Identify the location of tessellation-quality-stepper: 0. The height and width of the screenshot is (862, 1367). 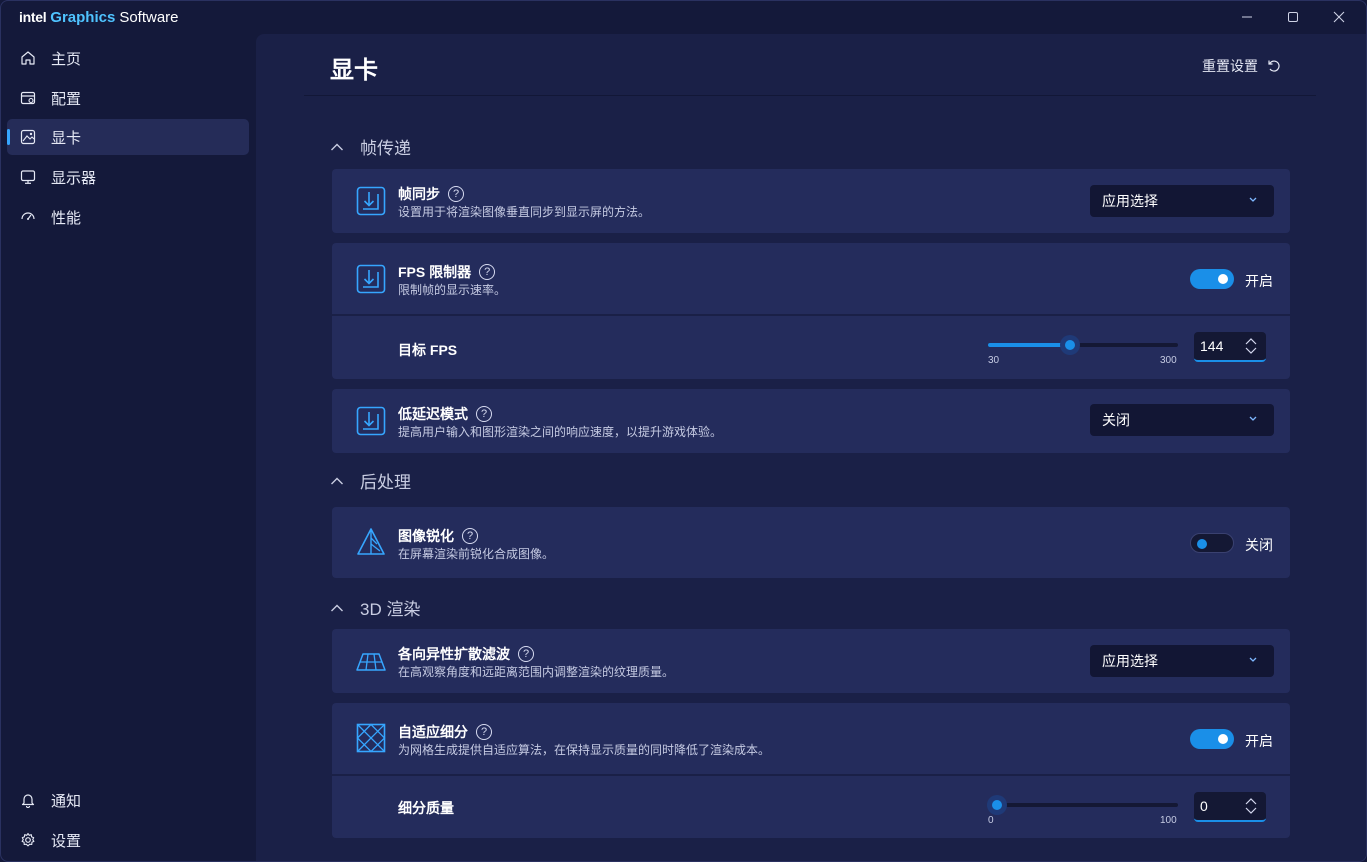
(1230, 807).